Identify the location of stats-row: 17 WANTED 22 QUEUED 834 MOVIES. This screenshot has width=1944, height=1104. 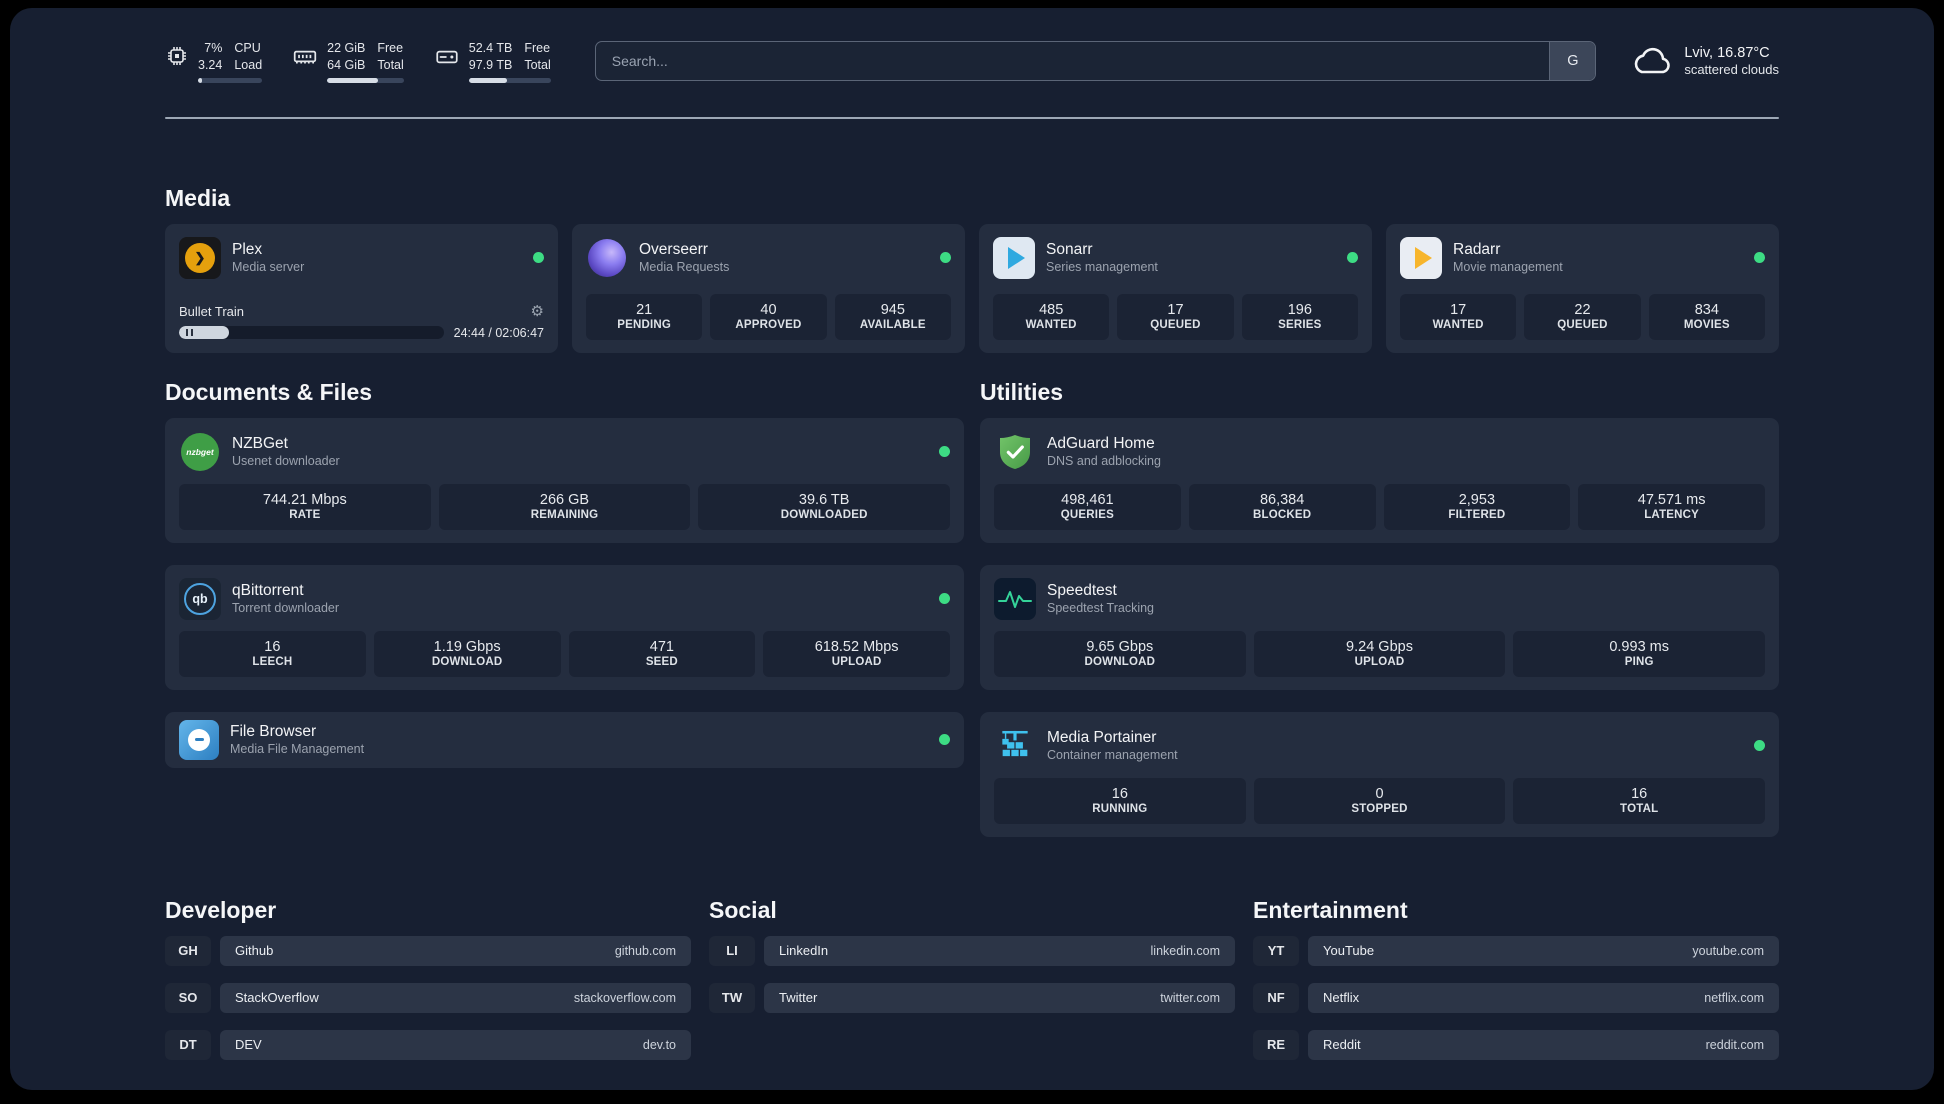
(1582, 316).